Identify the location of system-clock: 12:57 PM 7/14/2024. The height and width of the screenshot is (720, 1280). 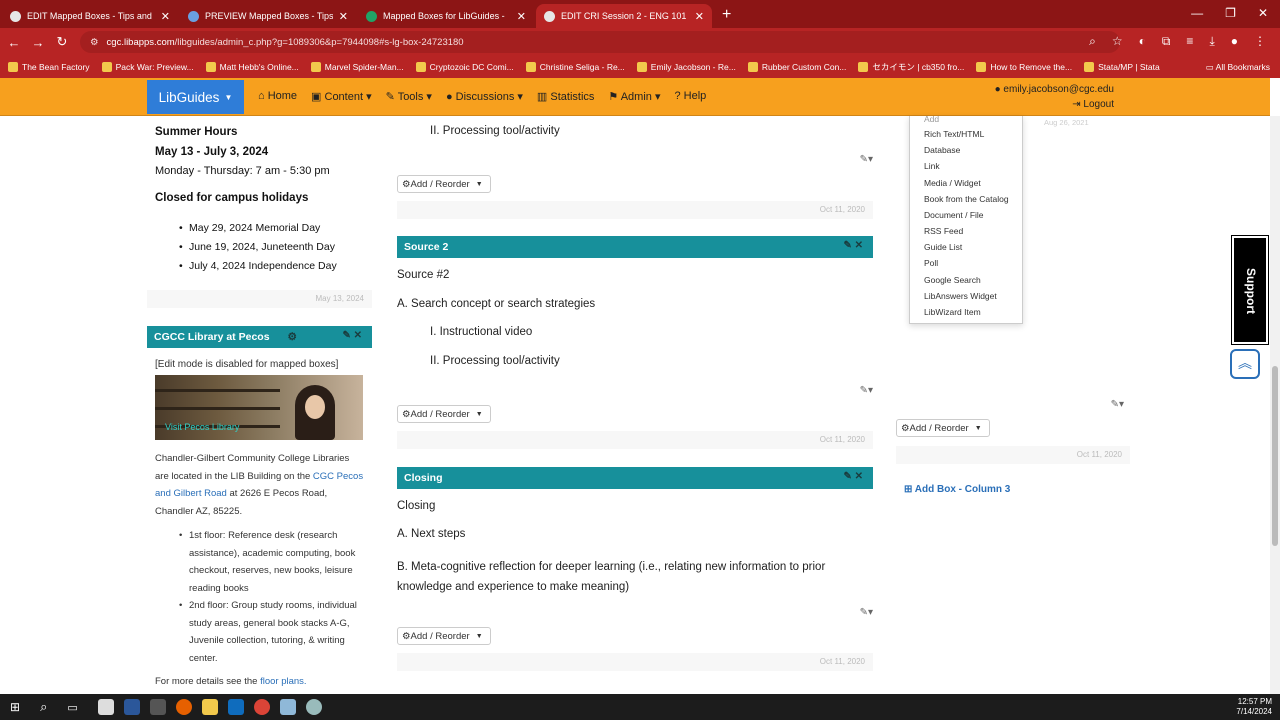
(1254, 707).